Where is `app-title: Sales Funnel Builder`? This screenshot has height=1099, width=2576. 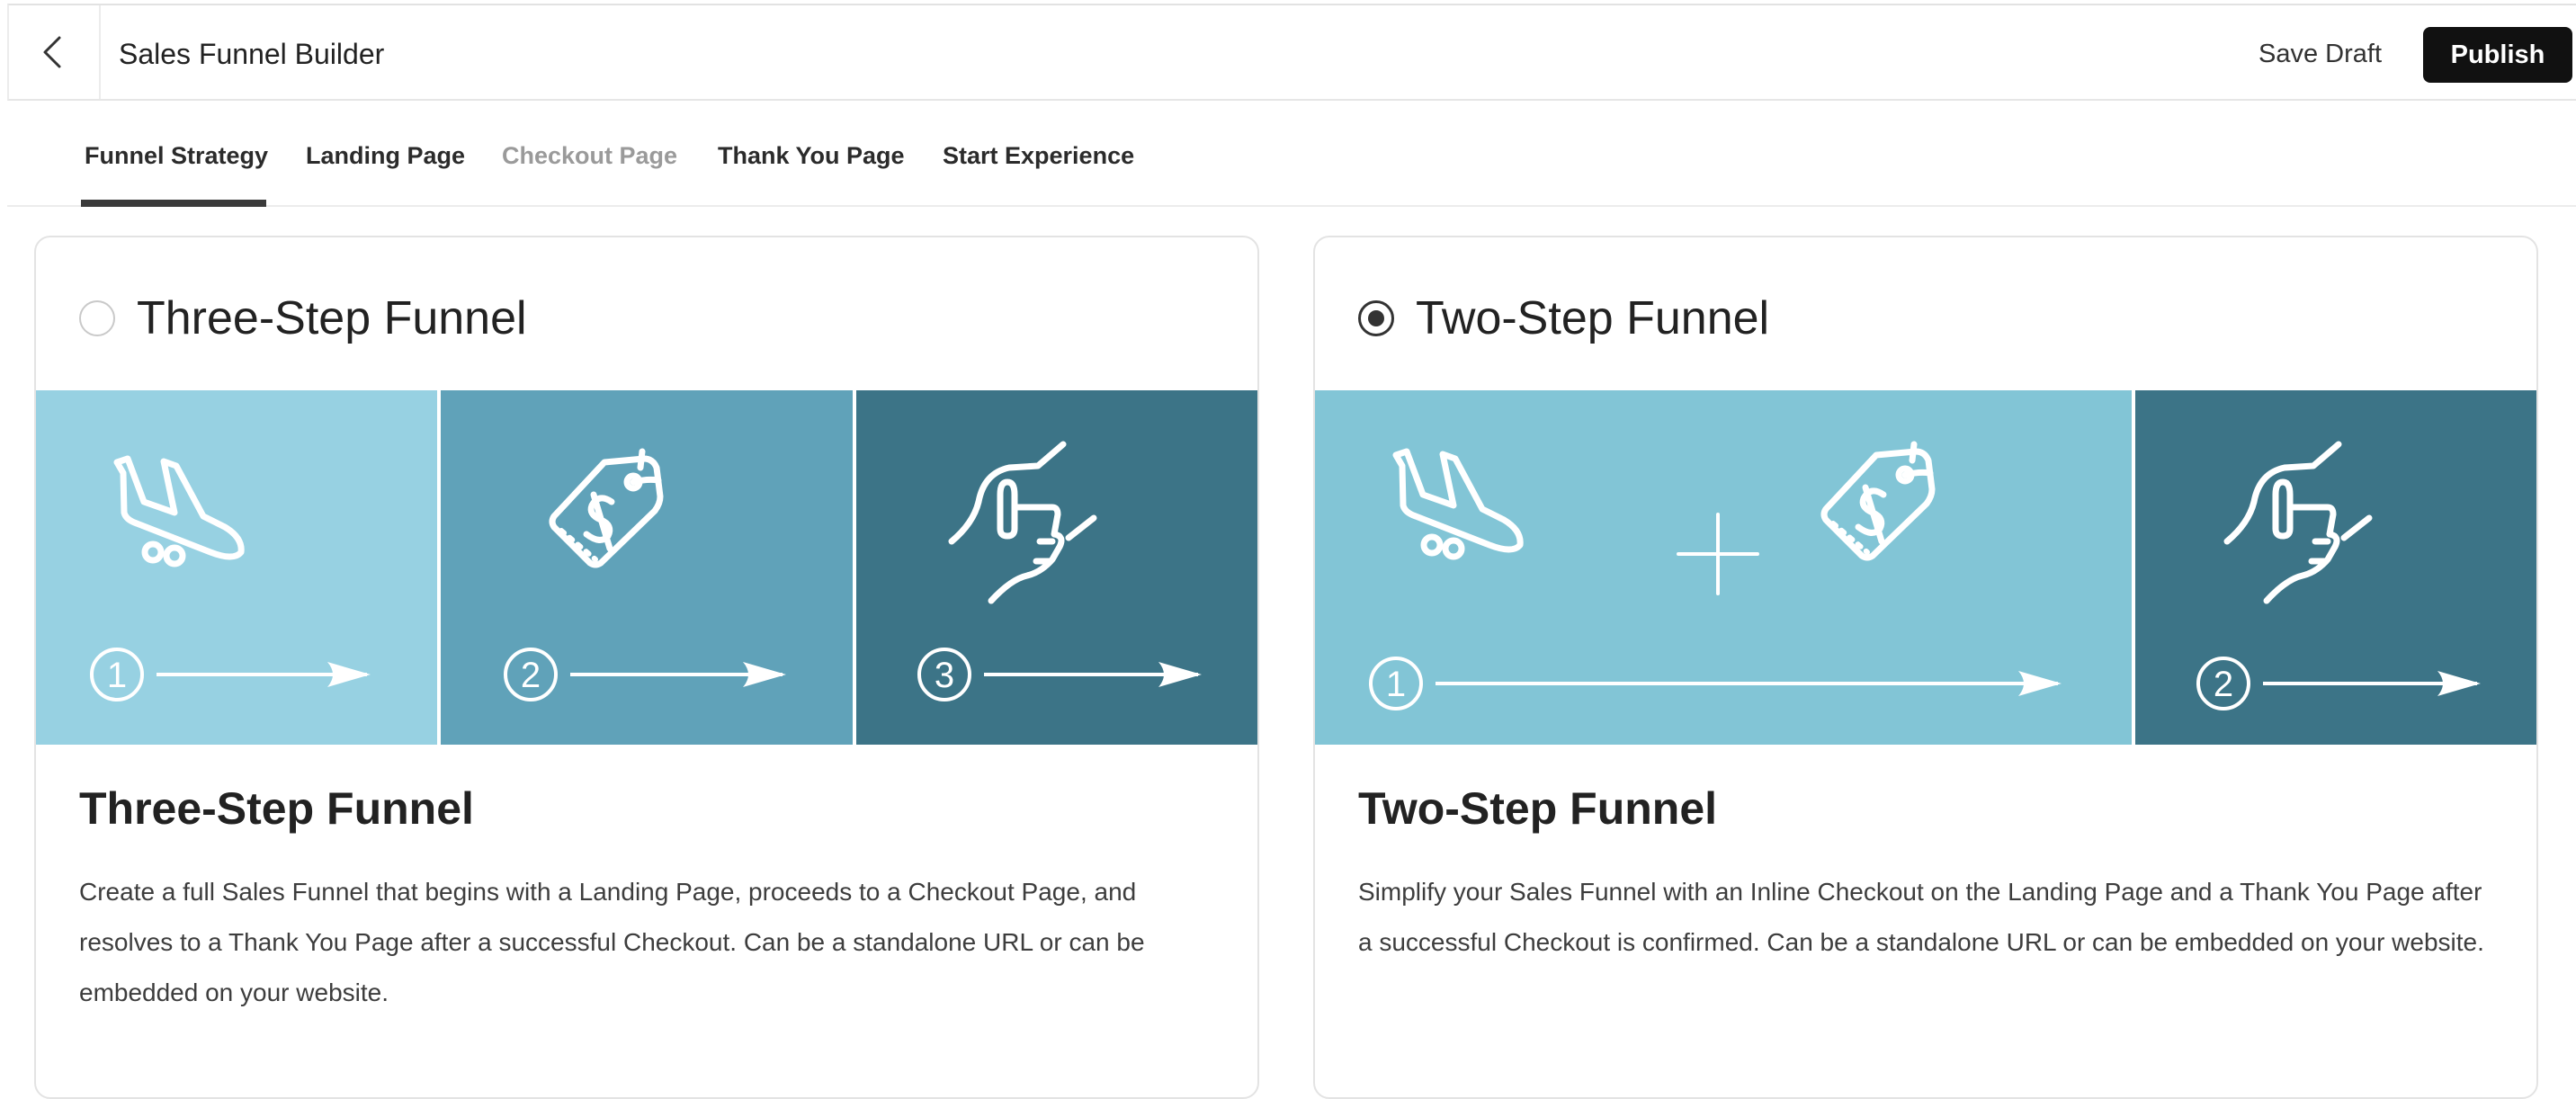
app-title: Sales Funnel Builder is located at coordinates (252, 54).